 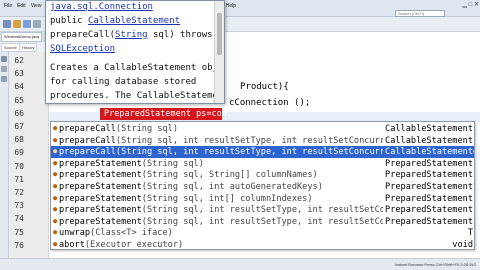 I want to click on line-number: 75, so click(x=19, y=232).